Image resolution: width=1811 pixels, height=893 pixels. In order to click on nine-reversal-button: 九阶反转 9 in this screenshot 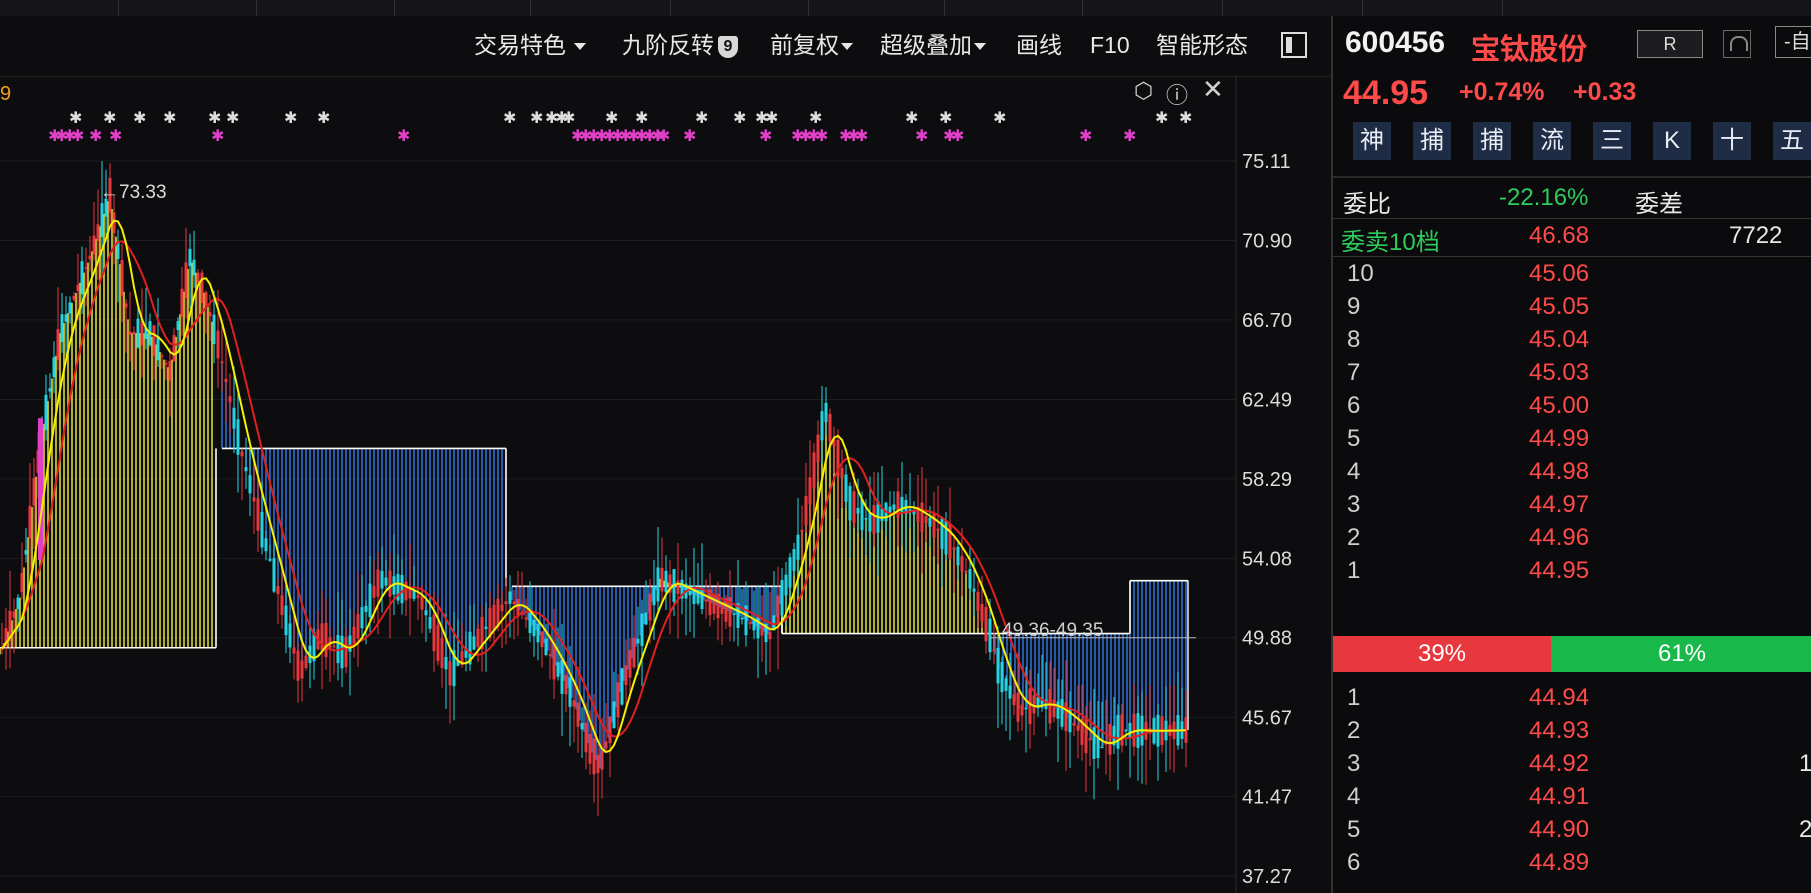, I will do `click(680, 45)`.